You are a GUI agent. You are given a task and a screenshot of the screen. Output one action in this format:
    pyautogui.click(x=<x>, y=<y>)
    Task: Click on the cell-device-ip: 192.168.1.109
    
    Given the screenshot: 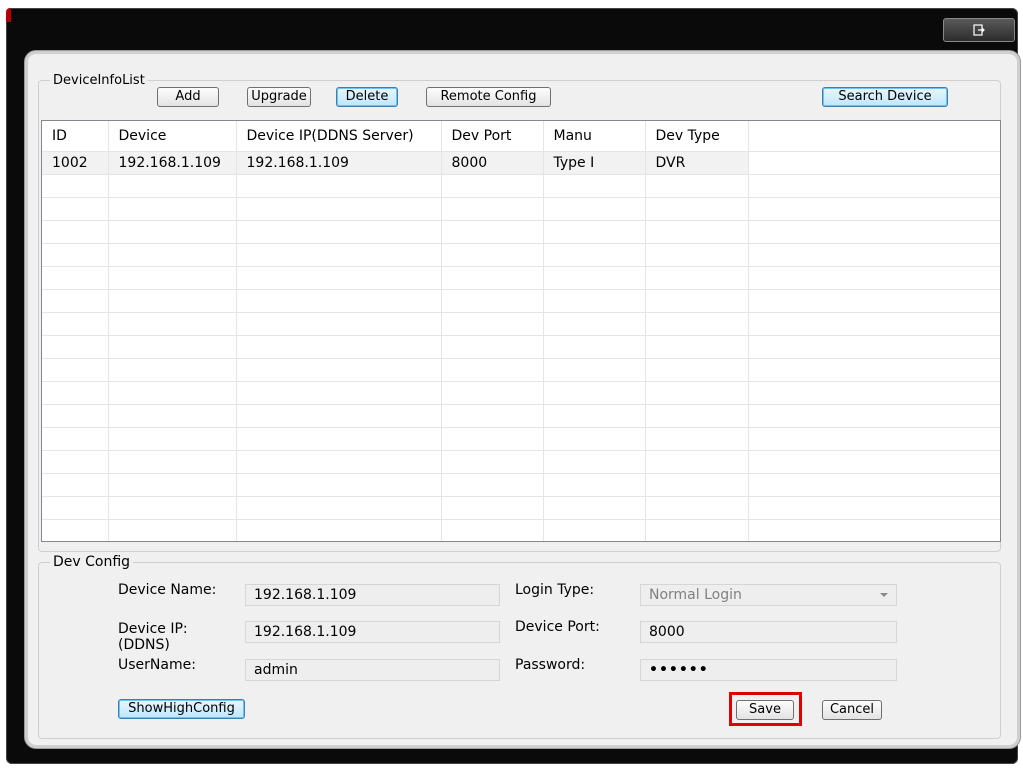 What is the action you would take?
    pyautogui.click(x=339, y=163)
    